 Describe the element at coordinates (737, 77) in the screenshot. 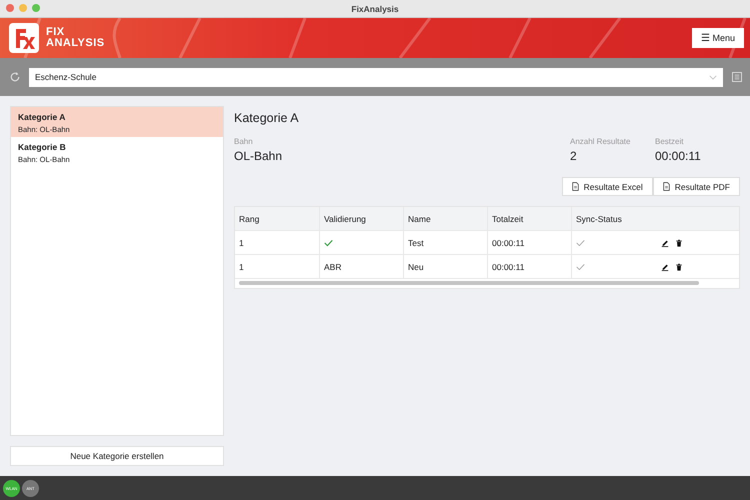

I see `list-icon` at that location.